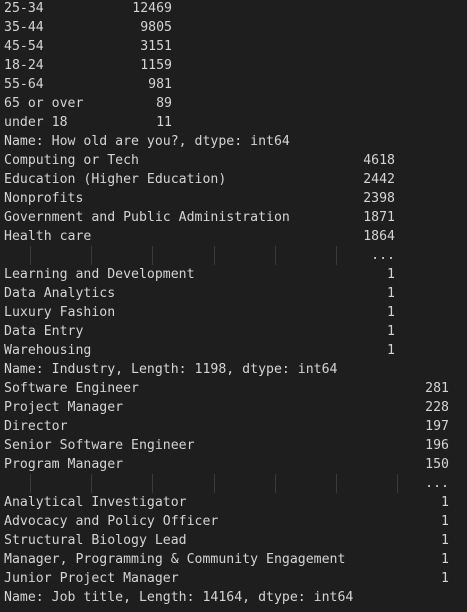 The height and width of the screenshot is (612, 467). What do you see at coordinates (99, 274) in the screenshot?
I see `series-index-label: Learning and Development` at bounding box center [99, 274].